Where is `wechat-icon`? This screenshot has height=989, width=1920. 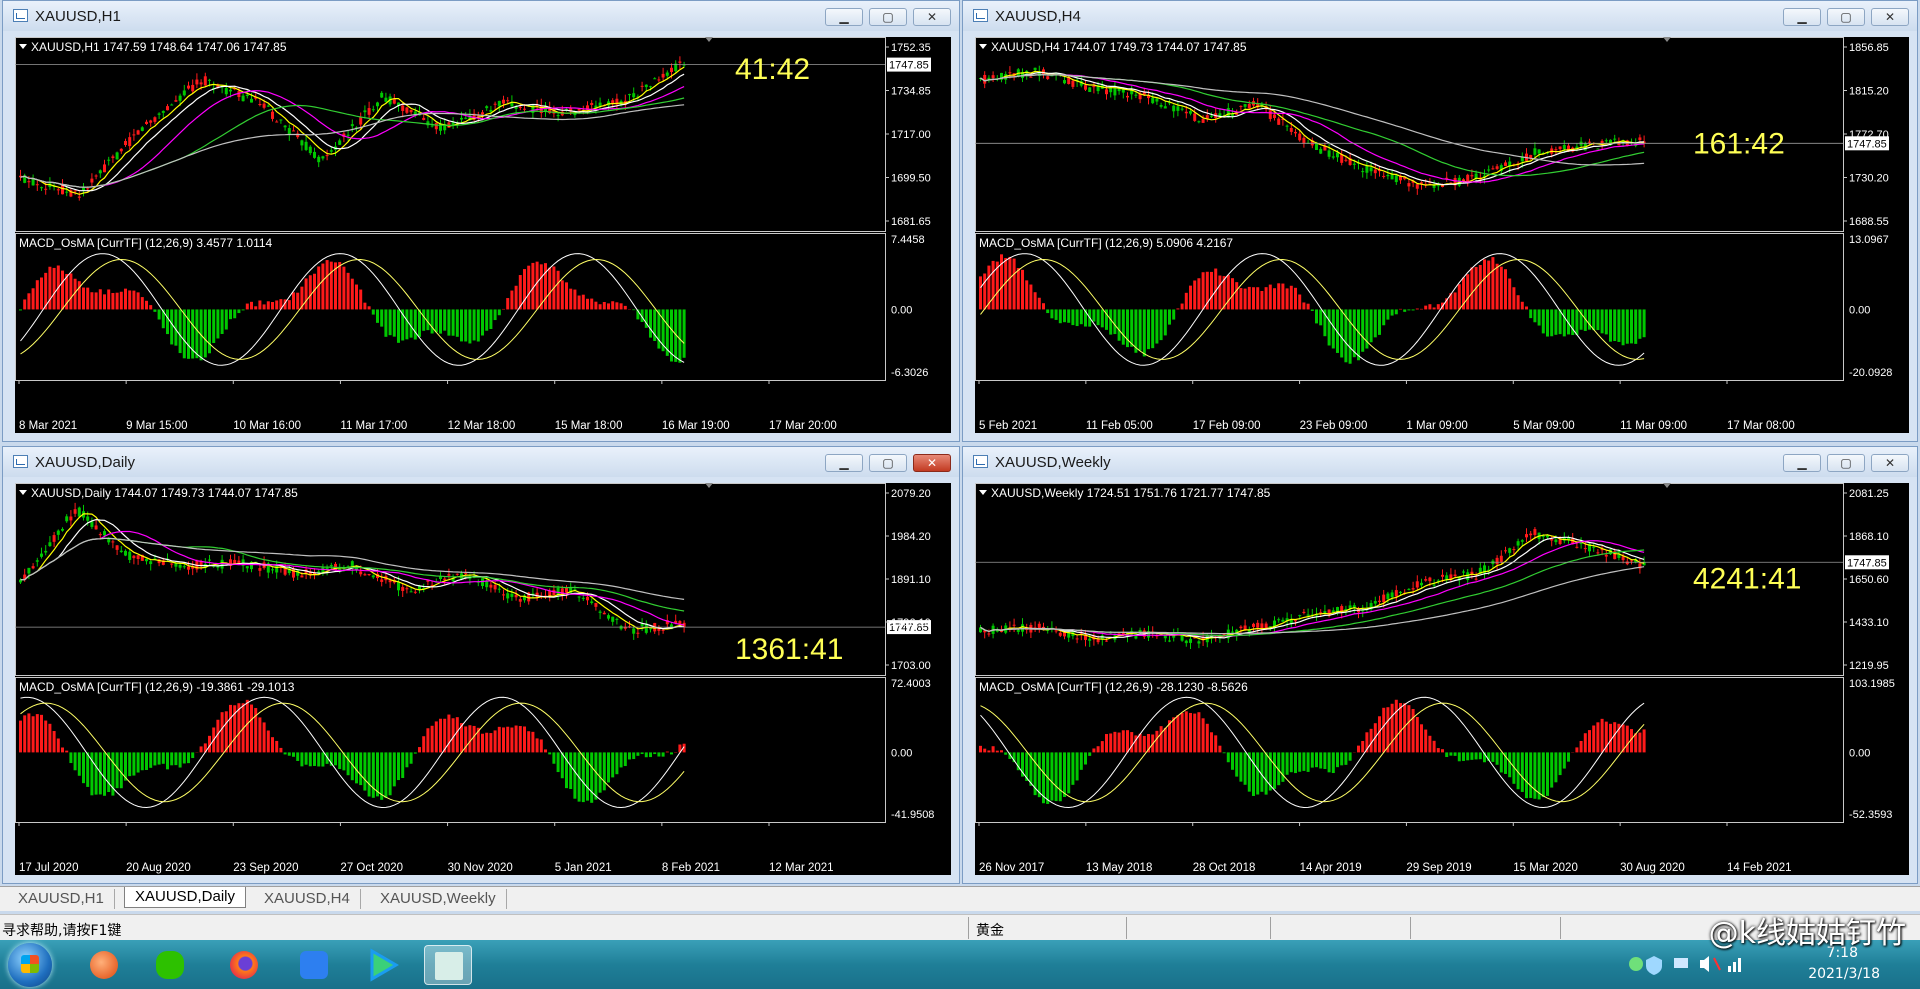 wechat-icon is located at coordinates (170, 965).